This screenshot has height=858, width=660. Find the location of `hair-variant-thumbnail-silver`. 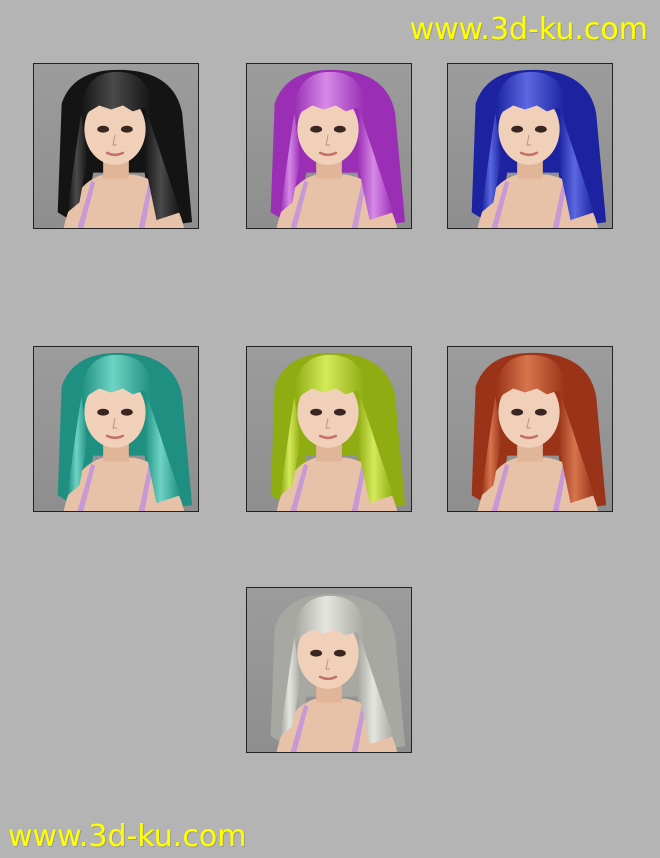

hair-variant-thumbnail-silver is located at coordinates (329, 670).